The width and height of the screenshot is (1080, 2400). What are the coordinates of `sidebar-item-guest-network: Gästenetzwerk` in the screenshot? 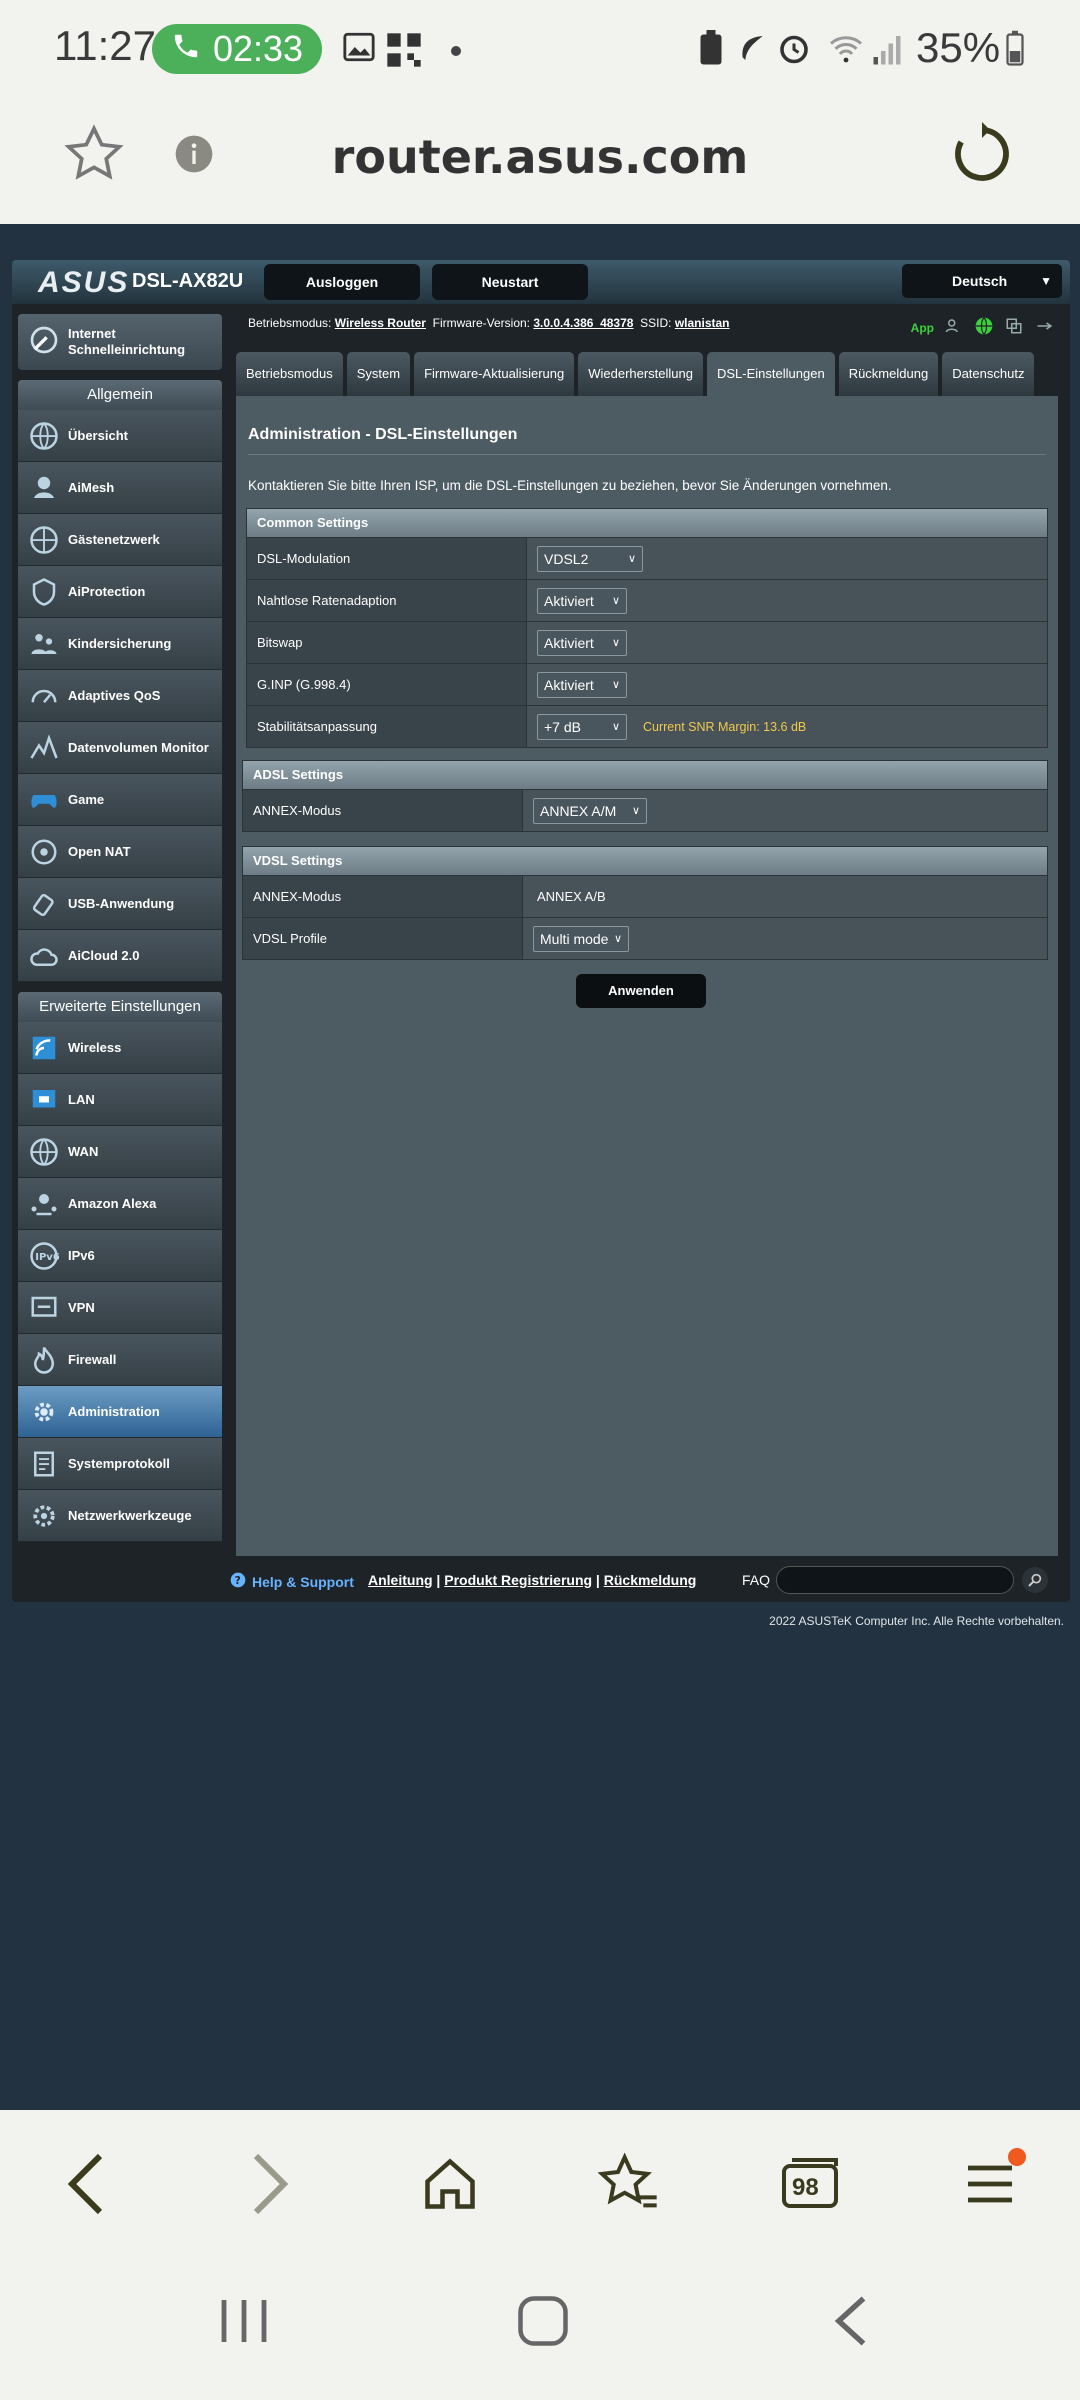 It's located at (120, 540).